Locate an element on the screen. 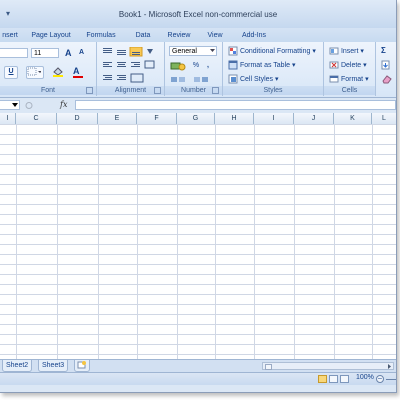  scroll-right-arrow-icon is located at coordinates (389, 366).